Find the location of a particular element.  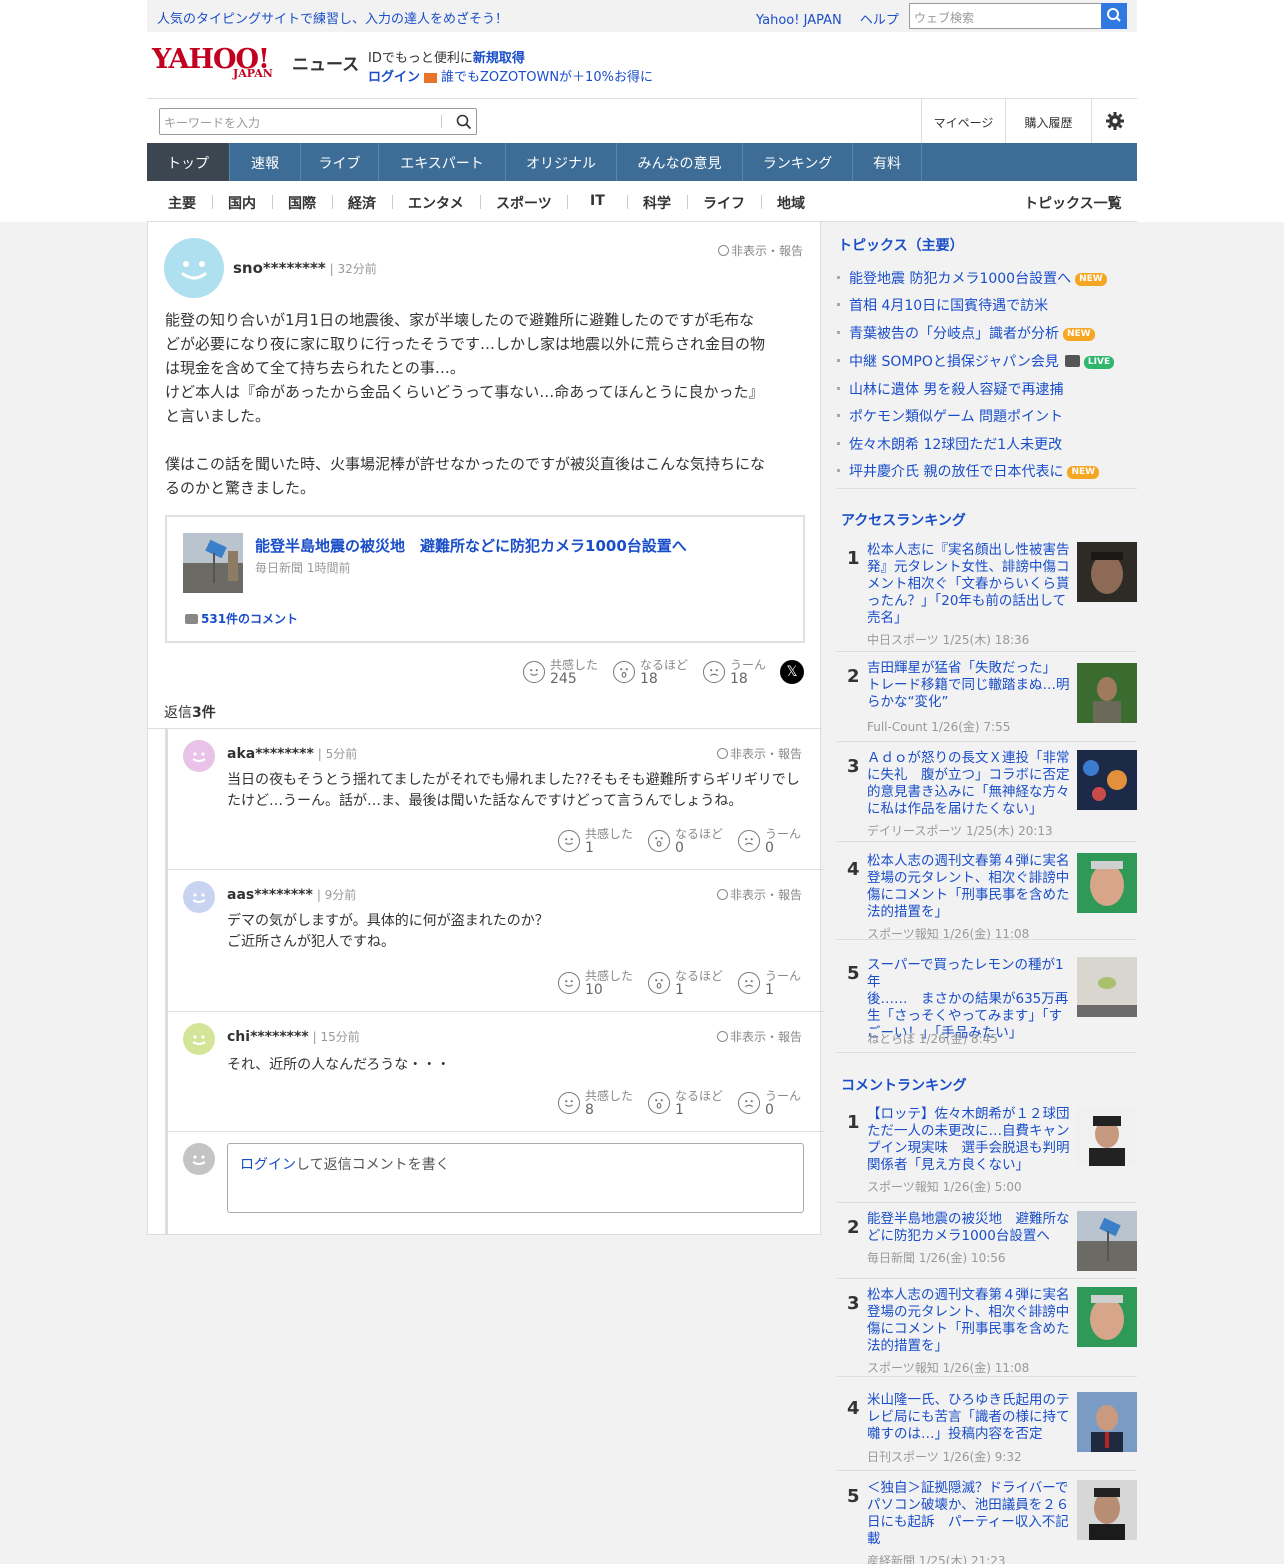

react-hmm-button: うーん 1 is located at coordinates (783, 983).